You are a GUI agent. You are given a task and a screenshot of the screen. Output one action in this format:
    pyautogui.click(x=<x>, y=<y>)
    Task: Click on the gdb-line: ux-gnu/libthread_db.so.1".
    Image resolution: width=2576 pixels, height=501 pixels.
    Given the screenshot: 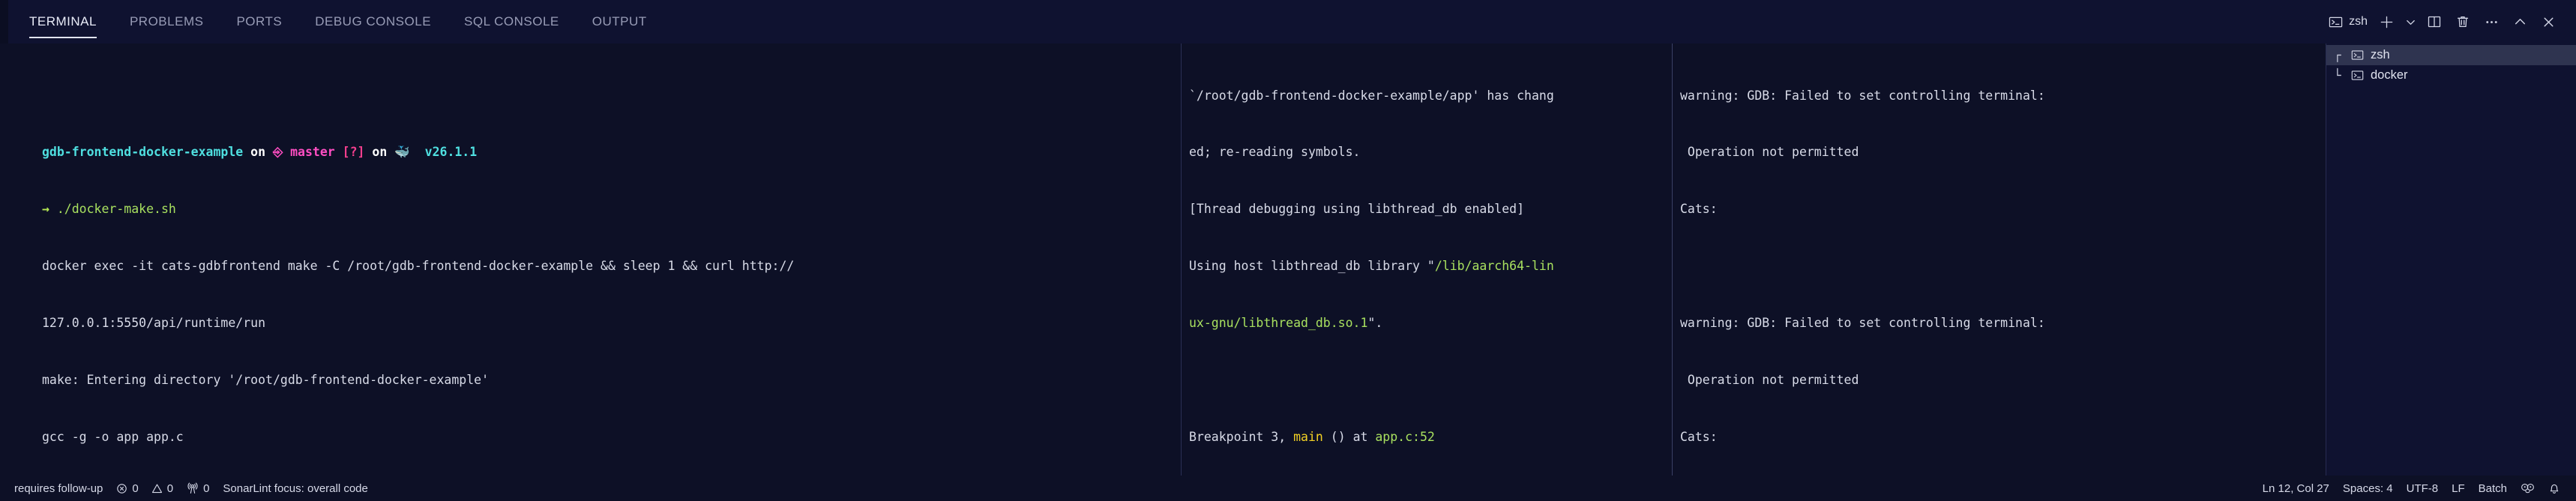 What is the action you would take?
    pyautogui.click(x=1431, y=323)
    